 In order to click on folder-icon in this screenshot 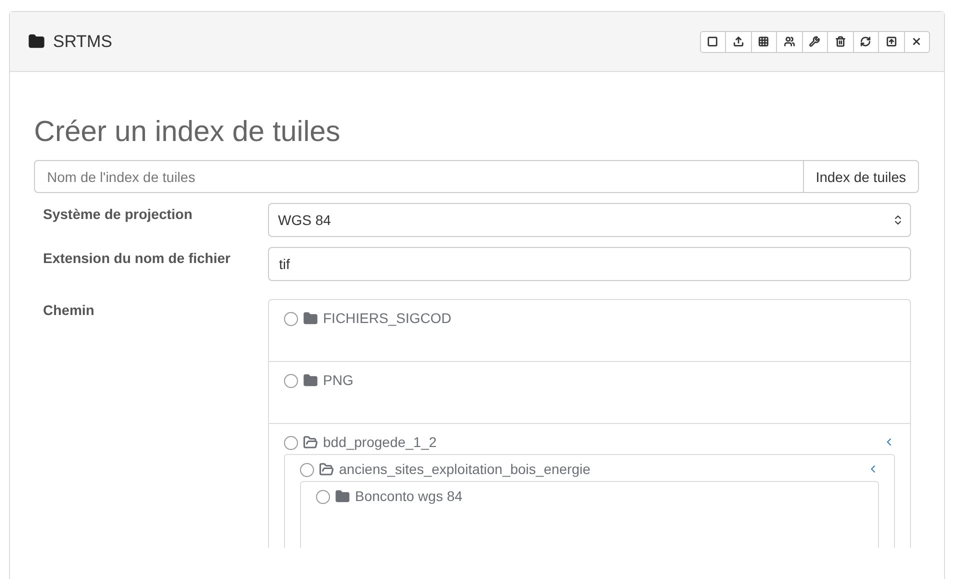, I will do `click(36, 41)`.